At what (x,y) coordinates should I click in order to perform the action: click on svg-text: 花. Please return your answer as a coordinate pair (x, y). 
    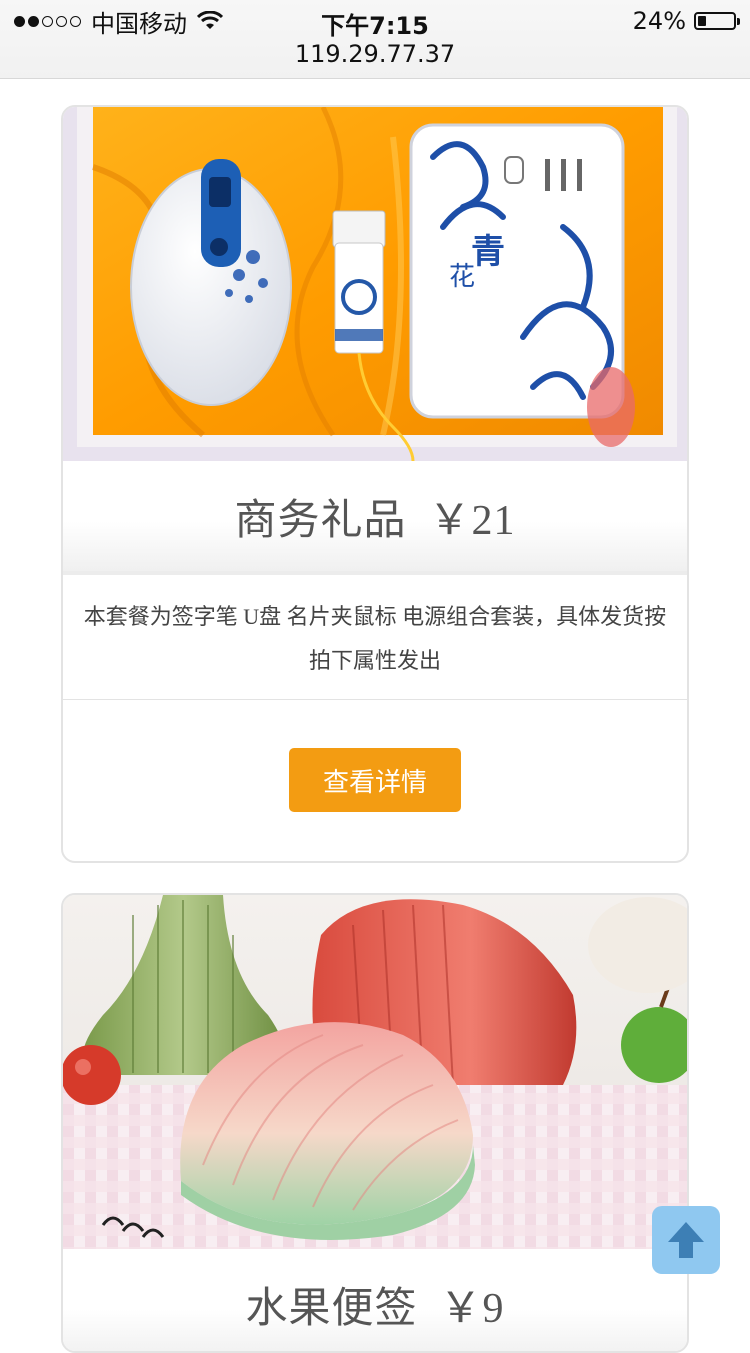
    Looking at the image, I should click on (462, 277).